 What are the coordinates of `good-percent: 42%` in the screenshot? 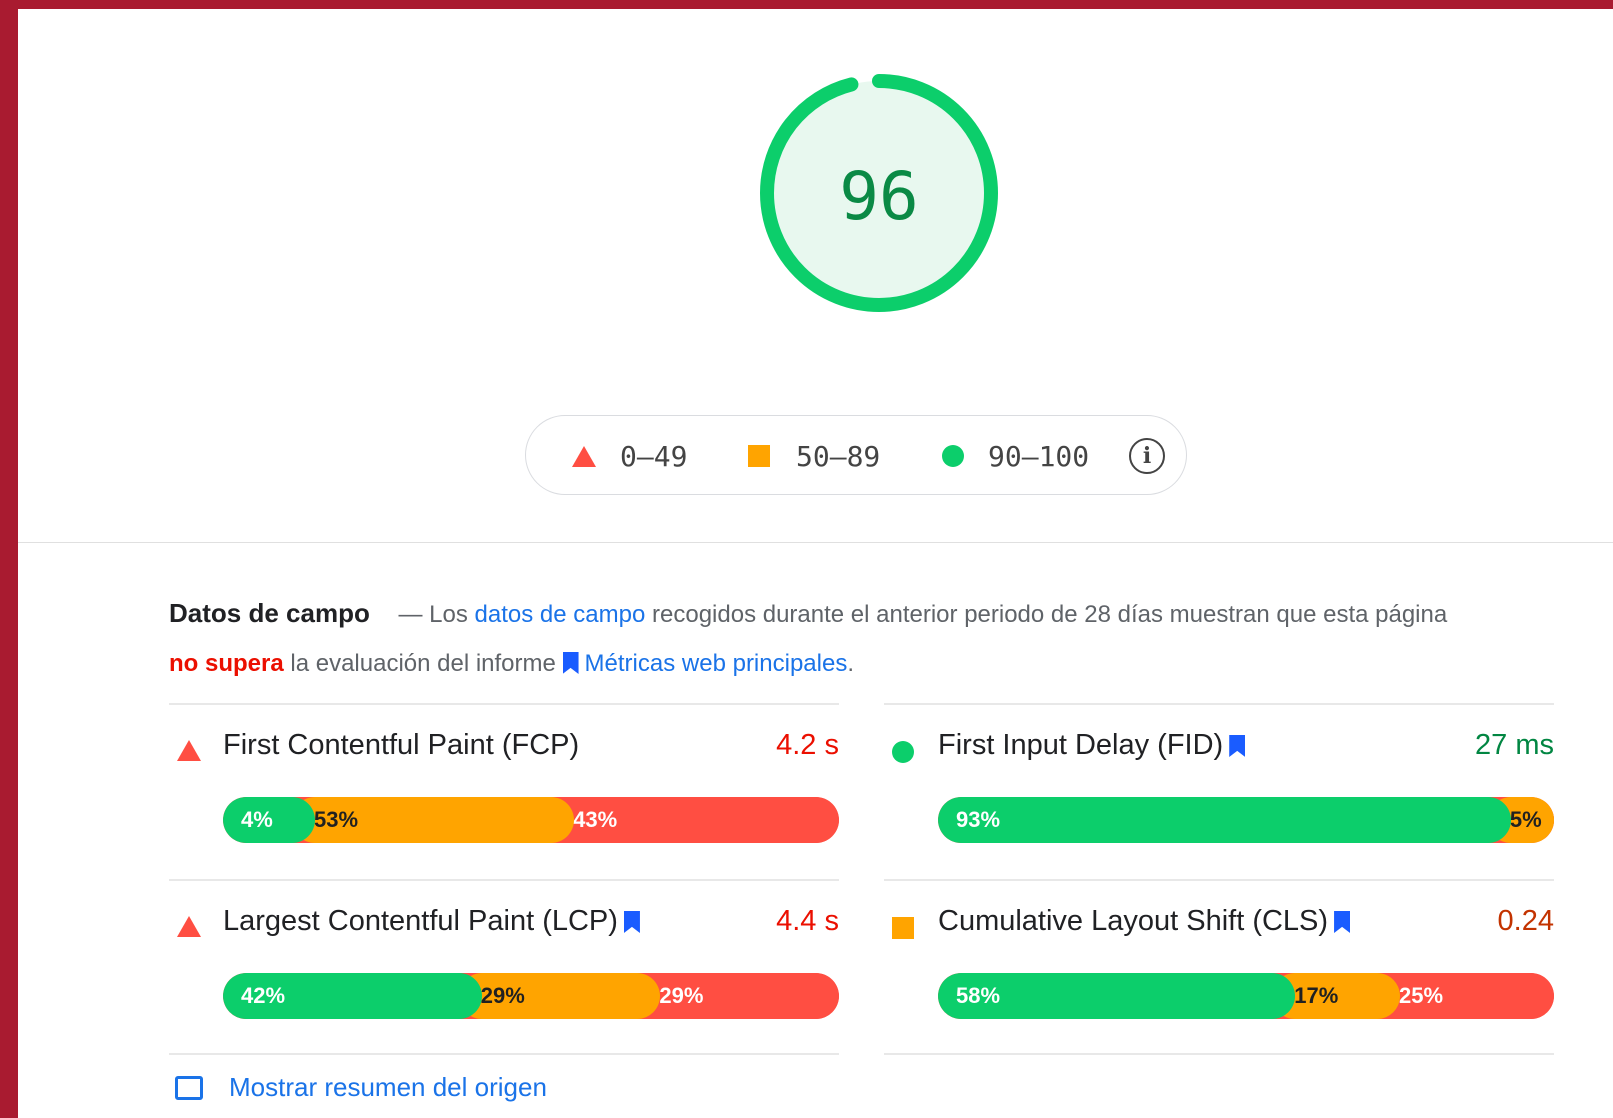 It's located at (263, 995).